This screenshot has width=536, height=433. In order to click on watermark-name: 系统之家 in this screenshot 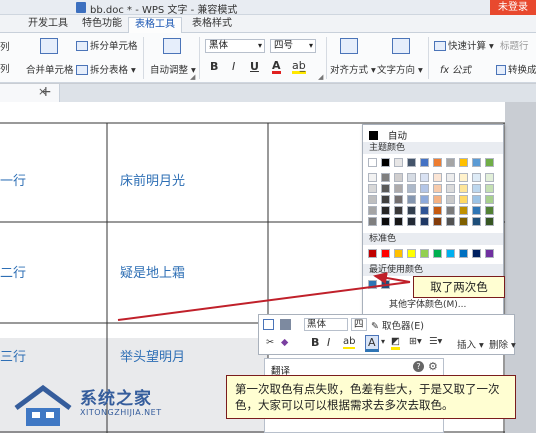, I will do `click(116, 399)`.